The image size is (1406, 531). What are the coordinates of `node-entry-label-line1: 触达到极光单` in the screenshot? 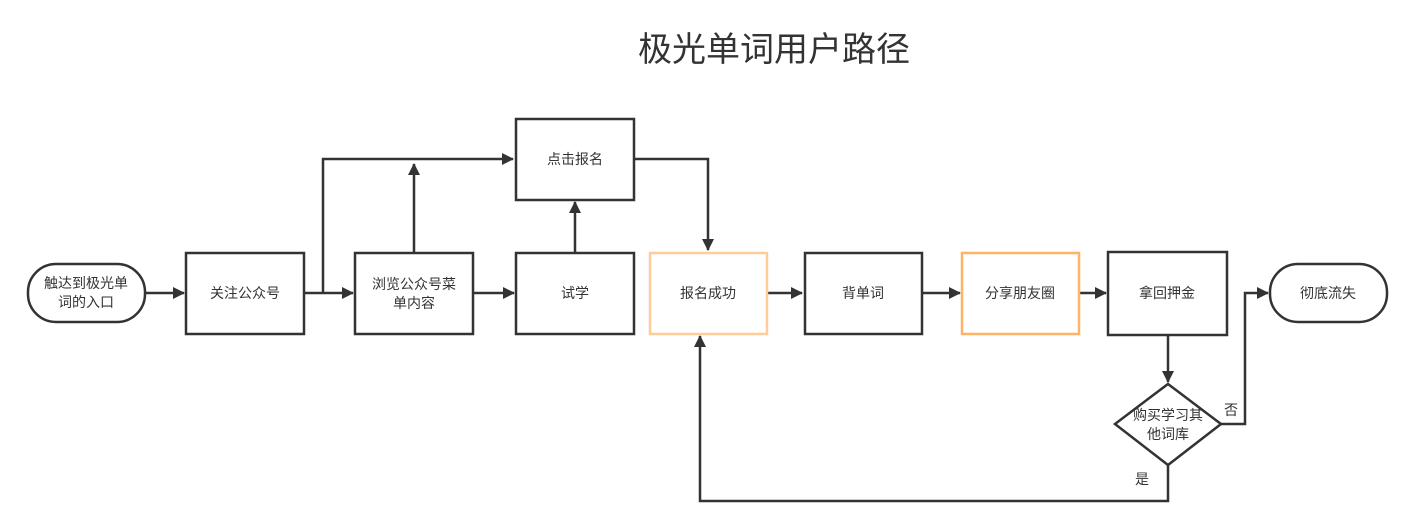 It's located at (86, 284).